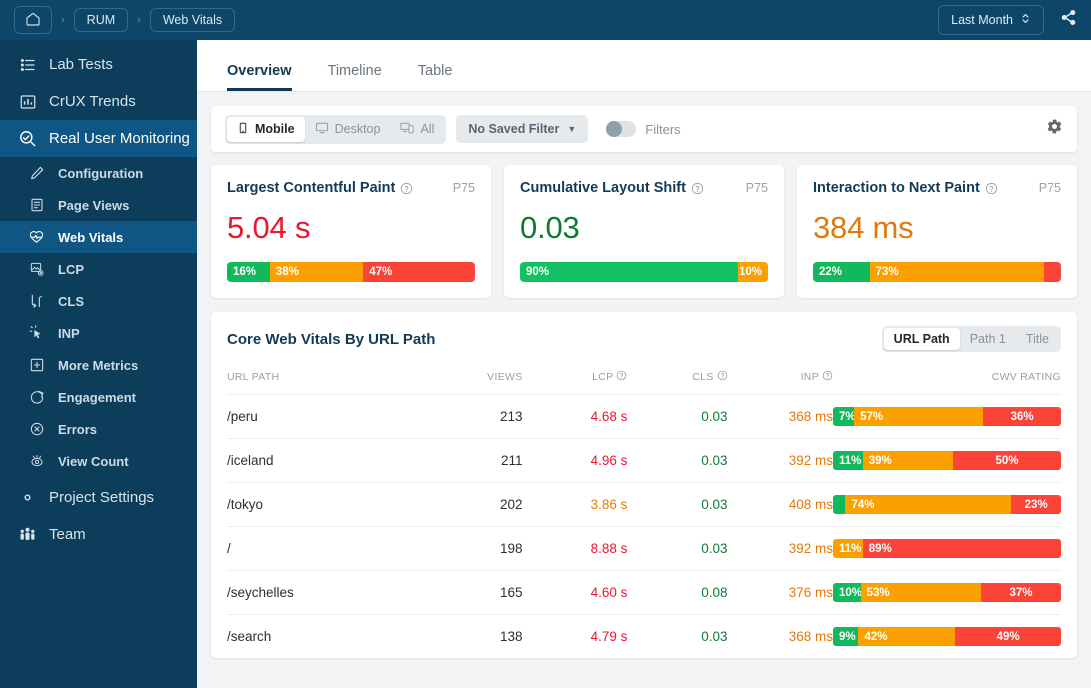 The width and height of the screenshot is (1091, 688). I want to click on column-header-cls: CLS, so click(677, 380).